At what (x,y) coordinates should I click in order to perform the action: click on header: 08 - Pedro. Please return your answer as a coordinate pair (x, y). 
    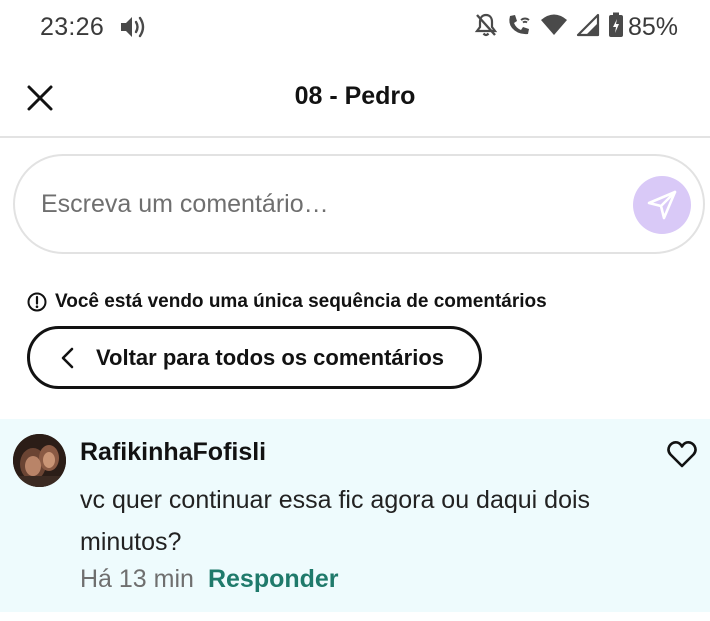
    Looking at the image, I should click on (355, 97).